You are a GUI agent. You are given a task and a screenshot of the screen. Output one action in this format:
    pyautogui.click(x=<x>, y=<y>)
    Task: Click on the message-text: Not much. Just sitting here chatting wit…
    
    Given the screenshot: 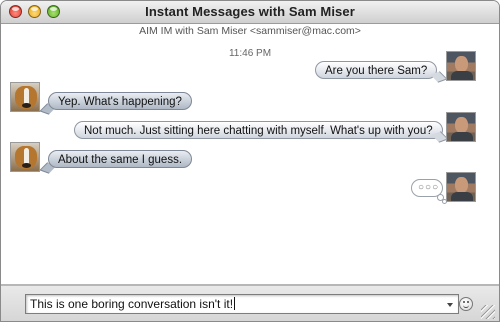 What is the action you would take?
    pyautogui.click(x=258, y=131)
    